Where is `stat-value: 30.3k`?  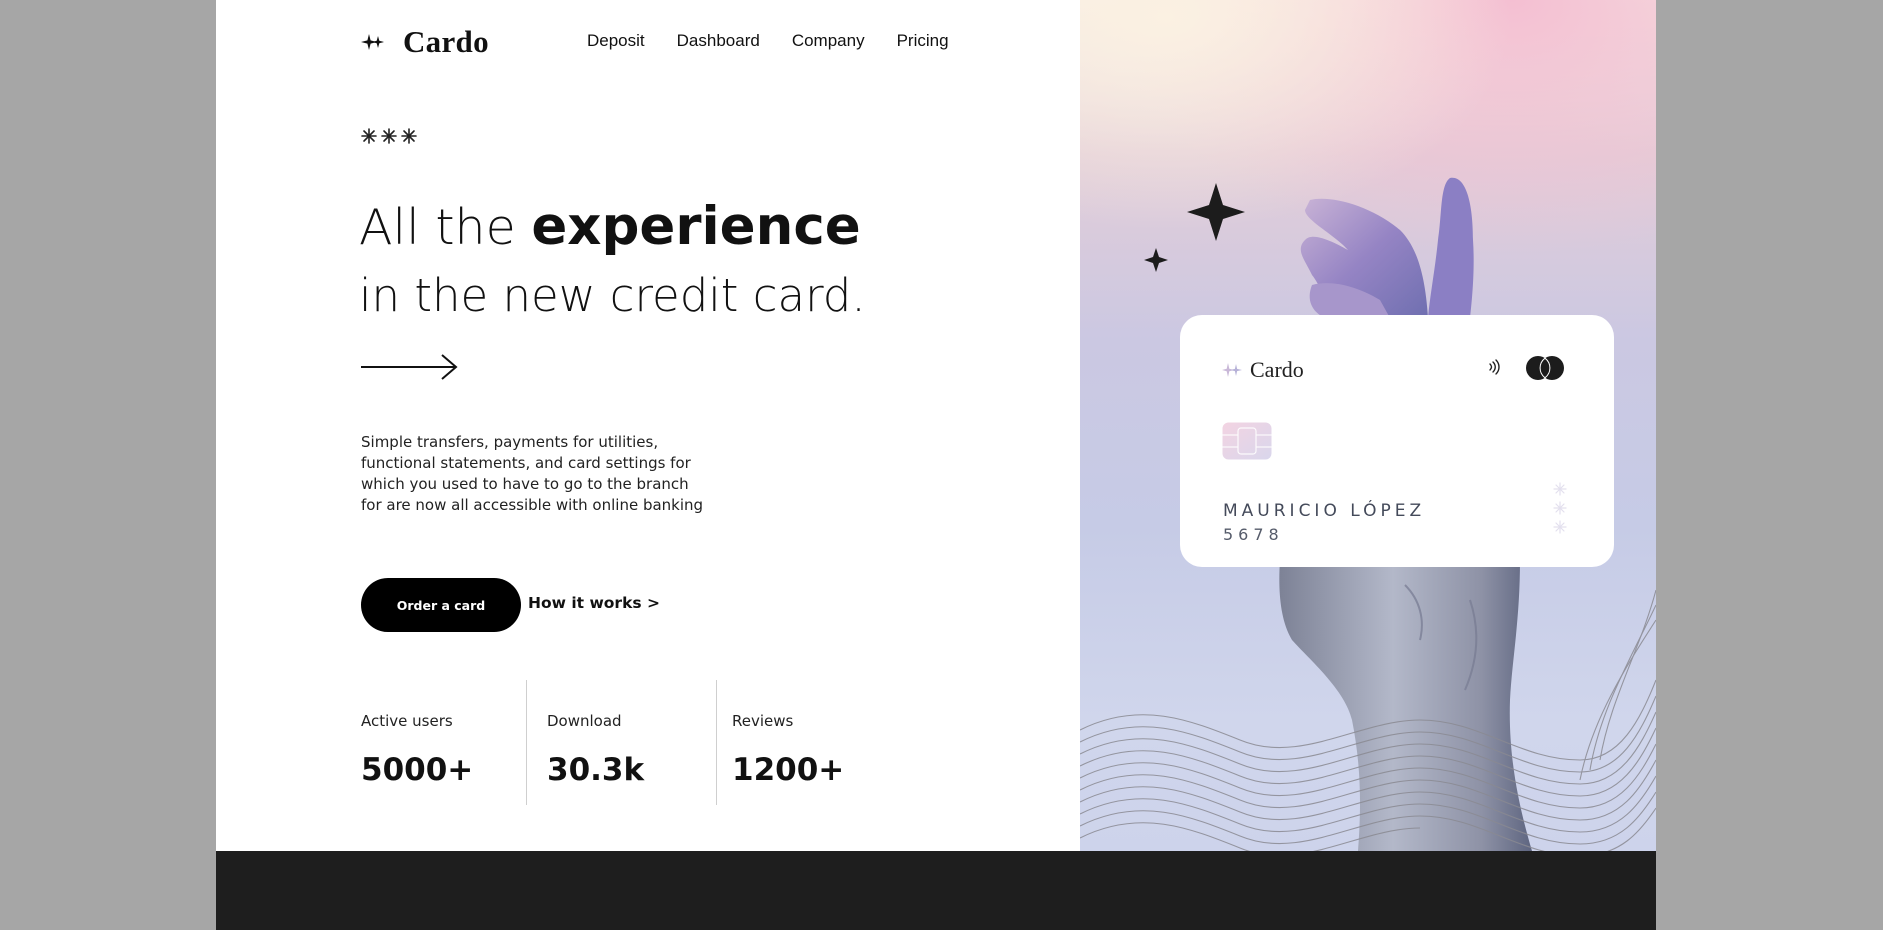
stat-value: 30.3k is located at coordinates (596, 770).